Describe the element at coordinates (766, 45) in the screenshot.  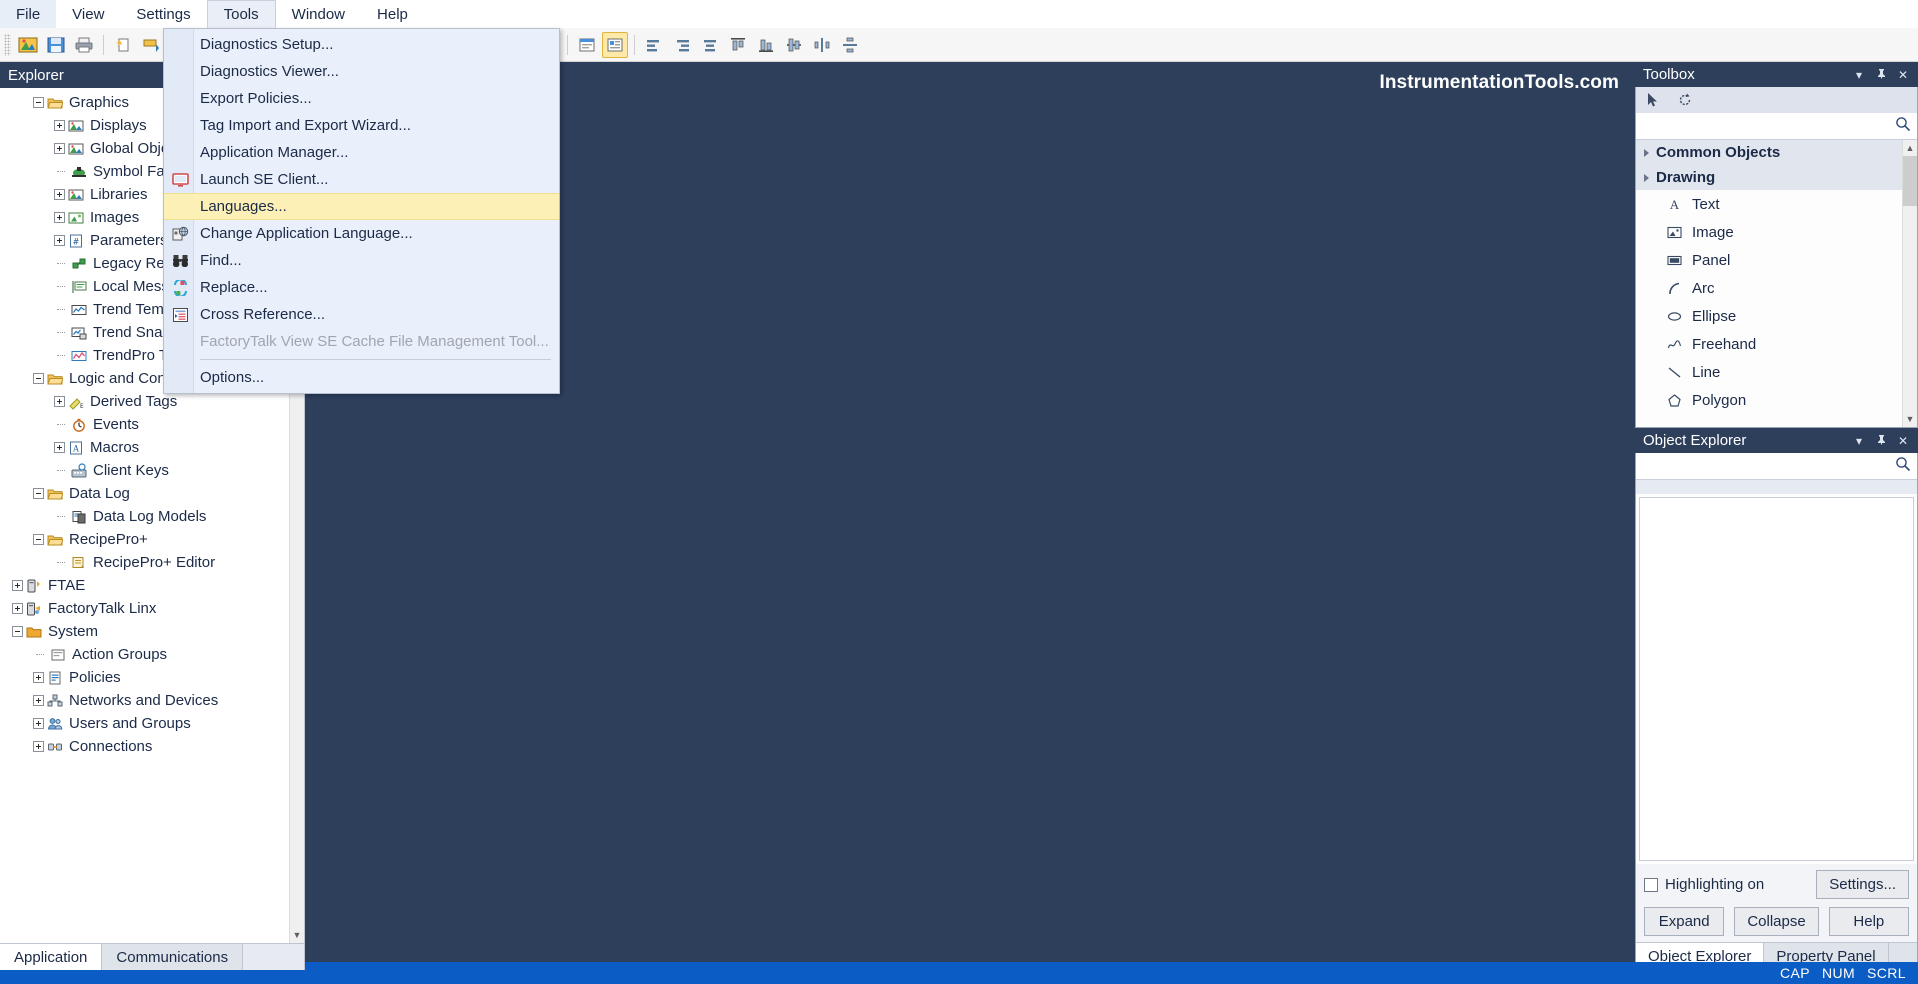
I see `align-bottom-icon` at that location.